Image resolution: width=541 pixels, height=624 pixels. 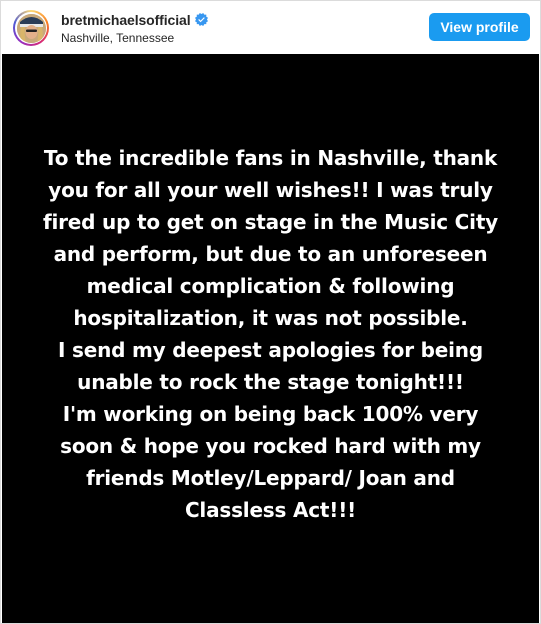 I want to click on message-line: I'm working on being back 100% very, so click(x=270, y=414).